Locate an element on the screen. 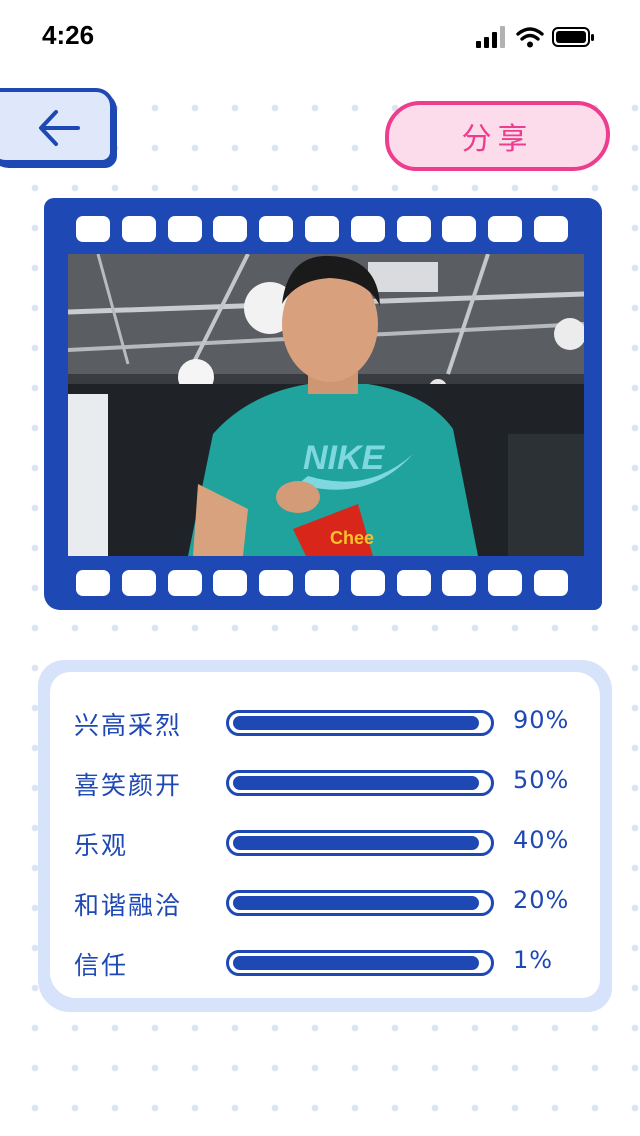 The width and height of the screenshot is (640, 1136). battery-icon is located at coordinates (573, 37).